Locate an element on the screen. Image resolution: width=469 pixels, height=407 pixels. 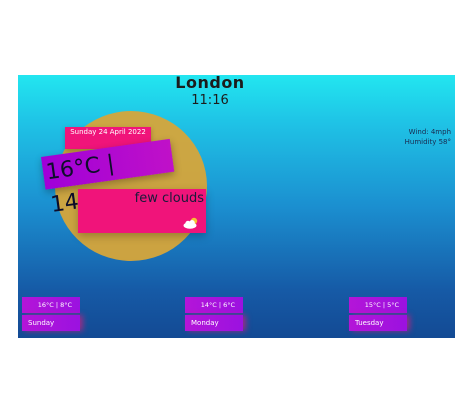
humidity: Humidity 58° is located at coordinates (427, 142).